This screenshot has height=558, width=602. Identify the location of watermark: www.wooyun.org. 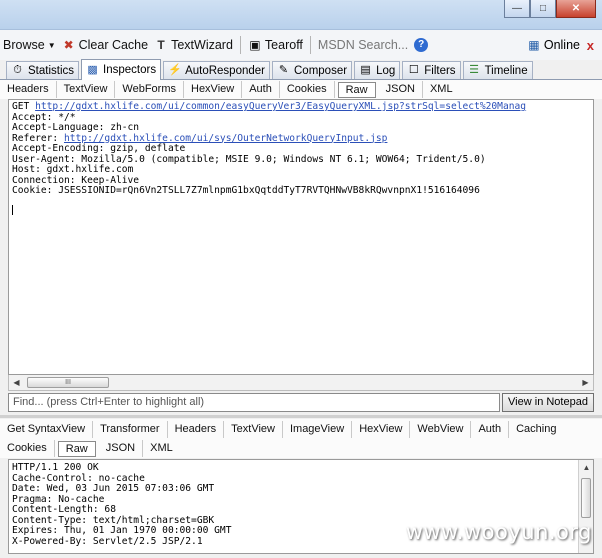
(498, 532).